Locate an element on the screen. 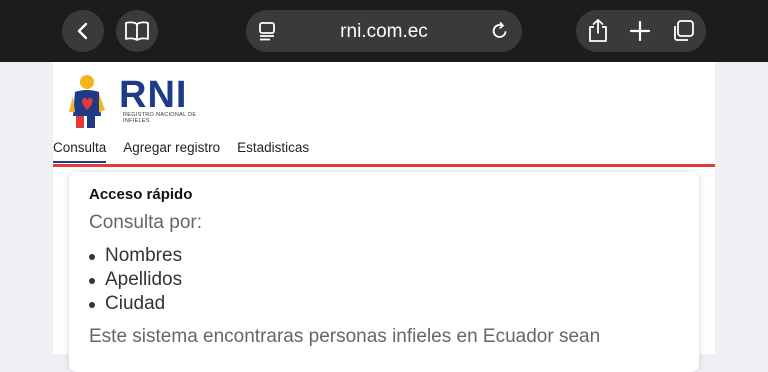 The height and width of the screenshot is (372, 768). site-logo: RNI REGISTRO NACIONAL DE INFIELES is located at coordinates (132, 102).